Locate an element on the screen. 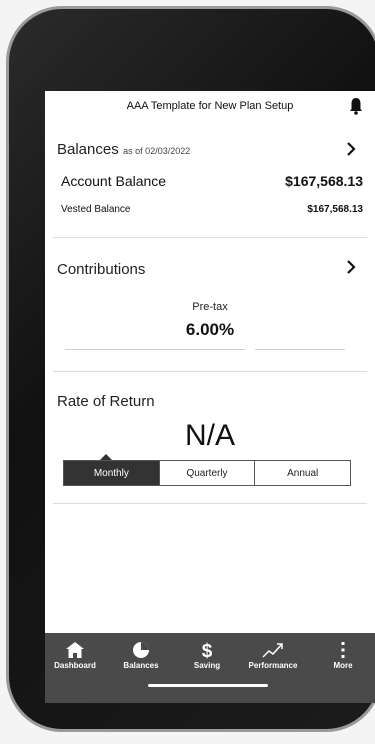 The height and width of the screenshot is (744, 375). page-title: AAA Template for New Plan Setup is located at coordinates (210, 106).